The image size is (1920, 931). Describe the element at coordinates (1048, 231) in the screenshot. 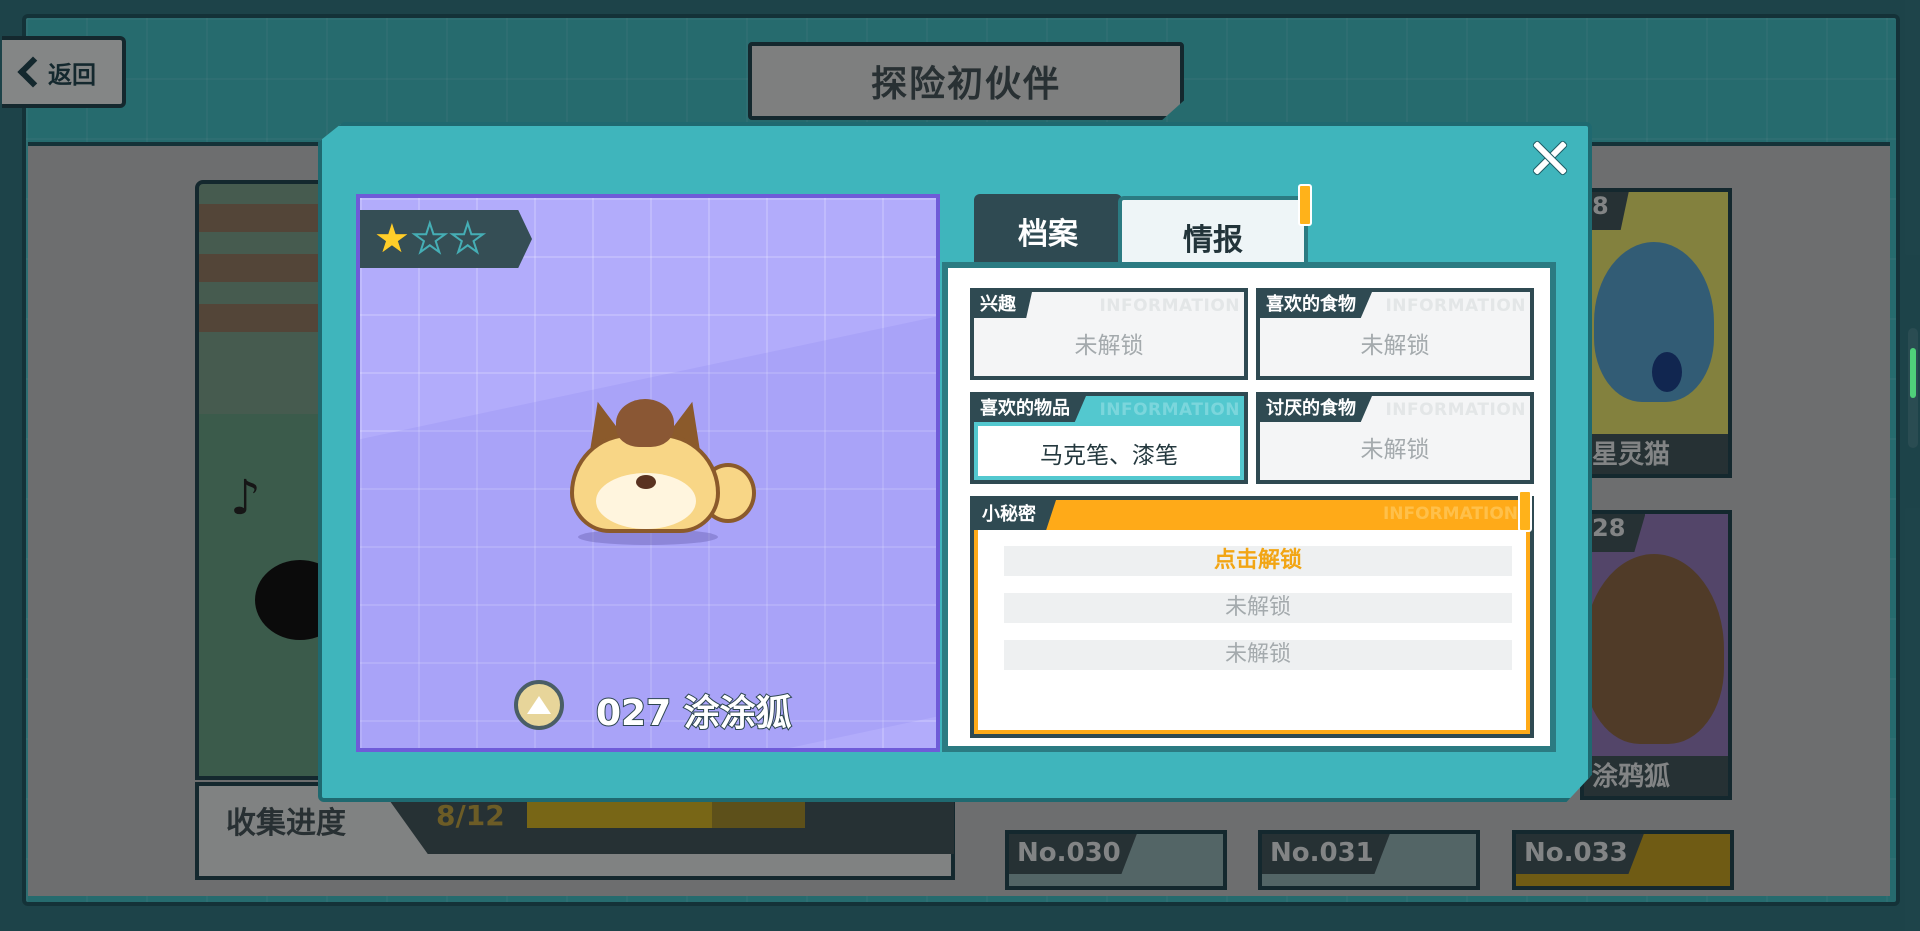

I see `tab-profile: 档案` at that location.